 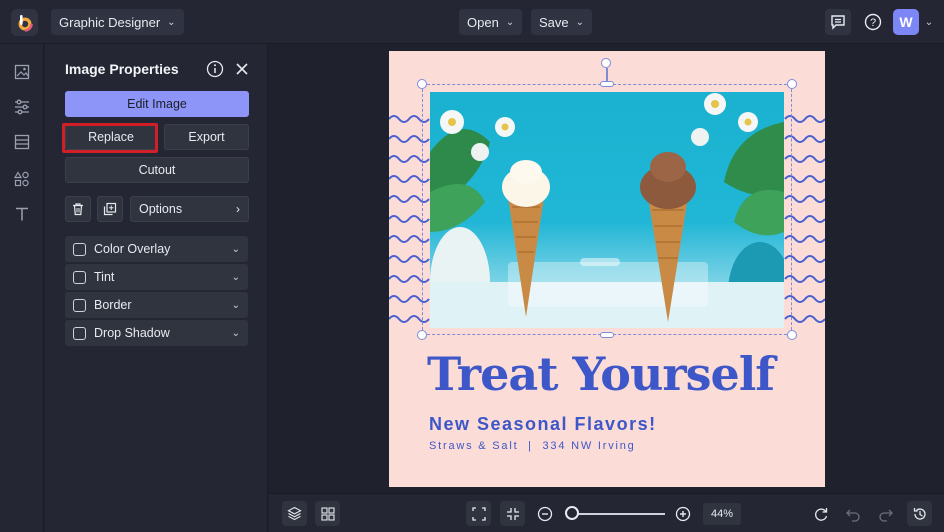 What do you see at coordinates (22, 214) in the screenshot?
I see `text-icon` at bounding box center [22, 214].